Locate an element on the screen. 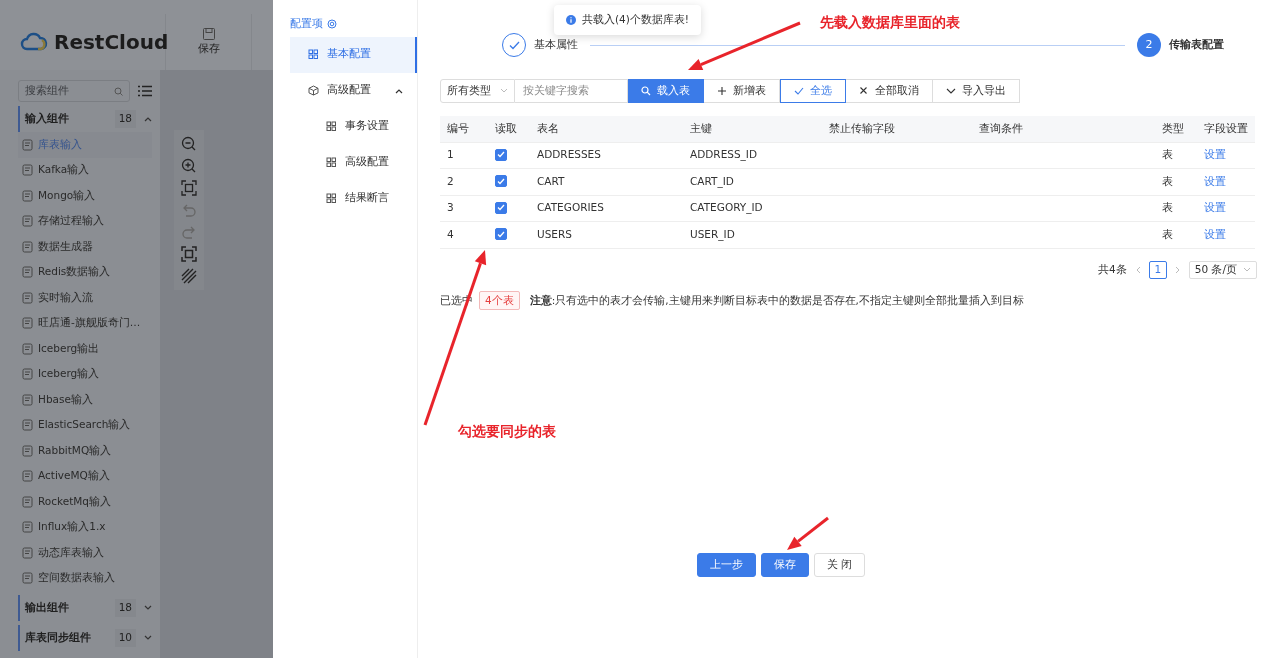  chevron-up-icon is located at coordinates (148, 119).